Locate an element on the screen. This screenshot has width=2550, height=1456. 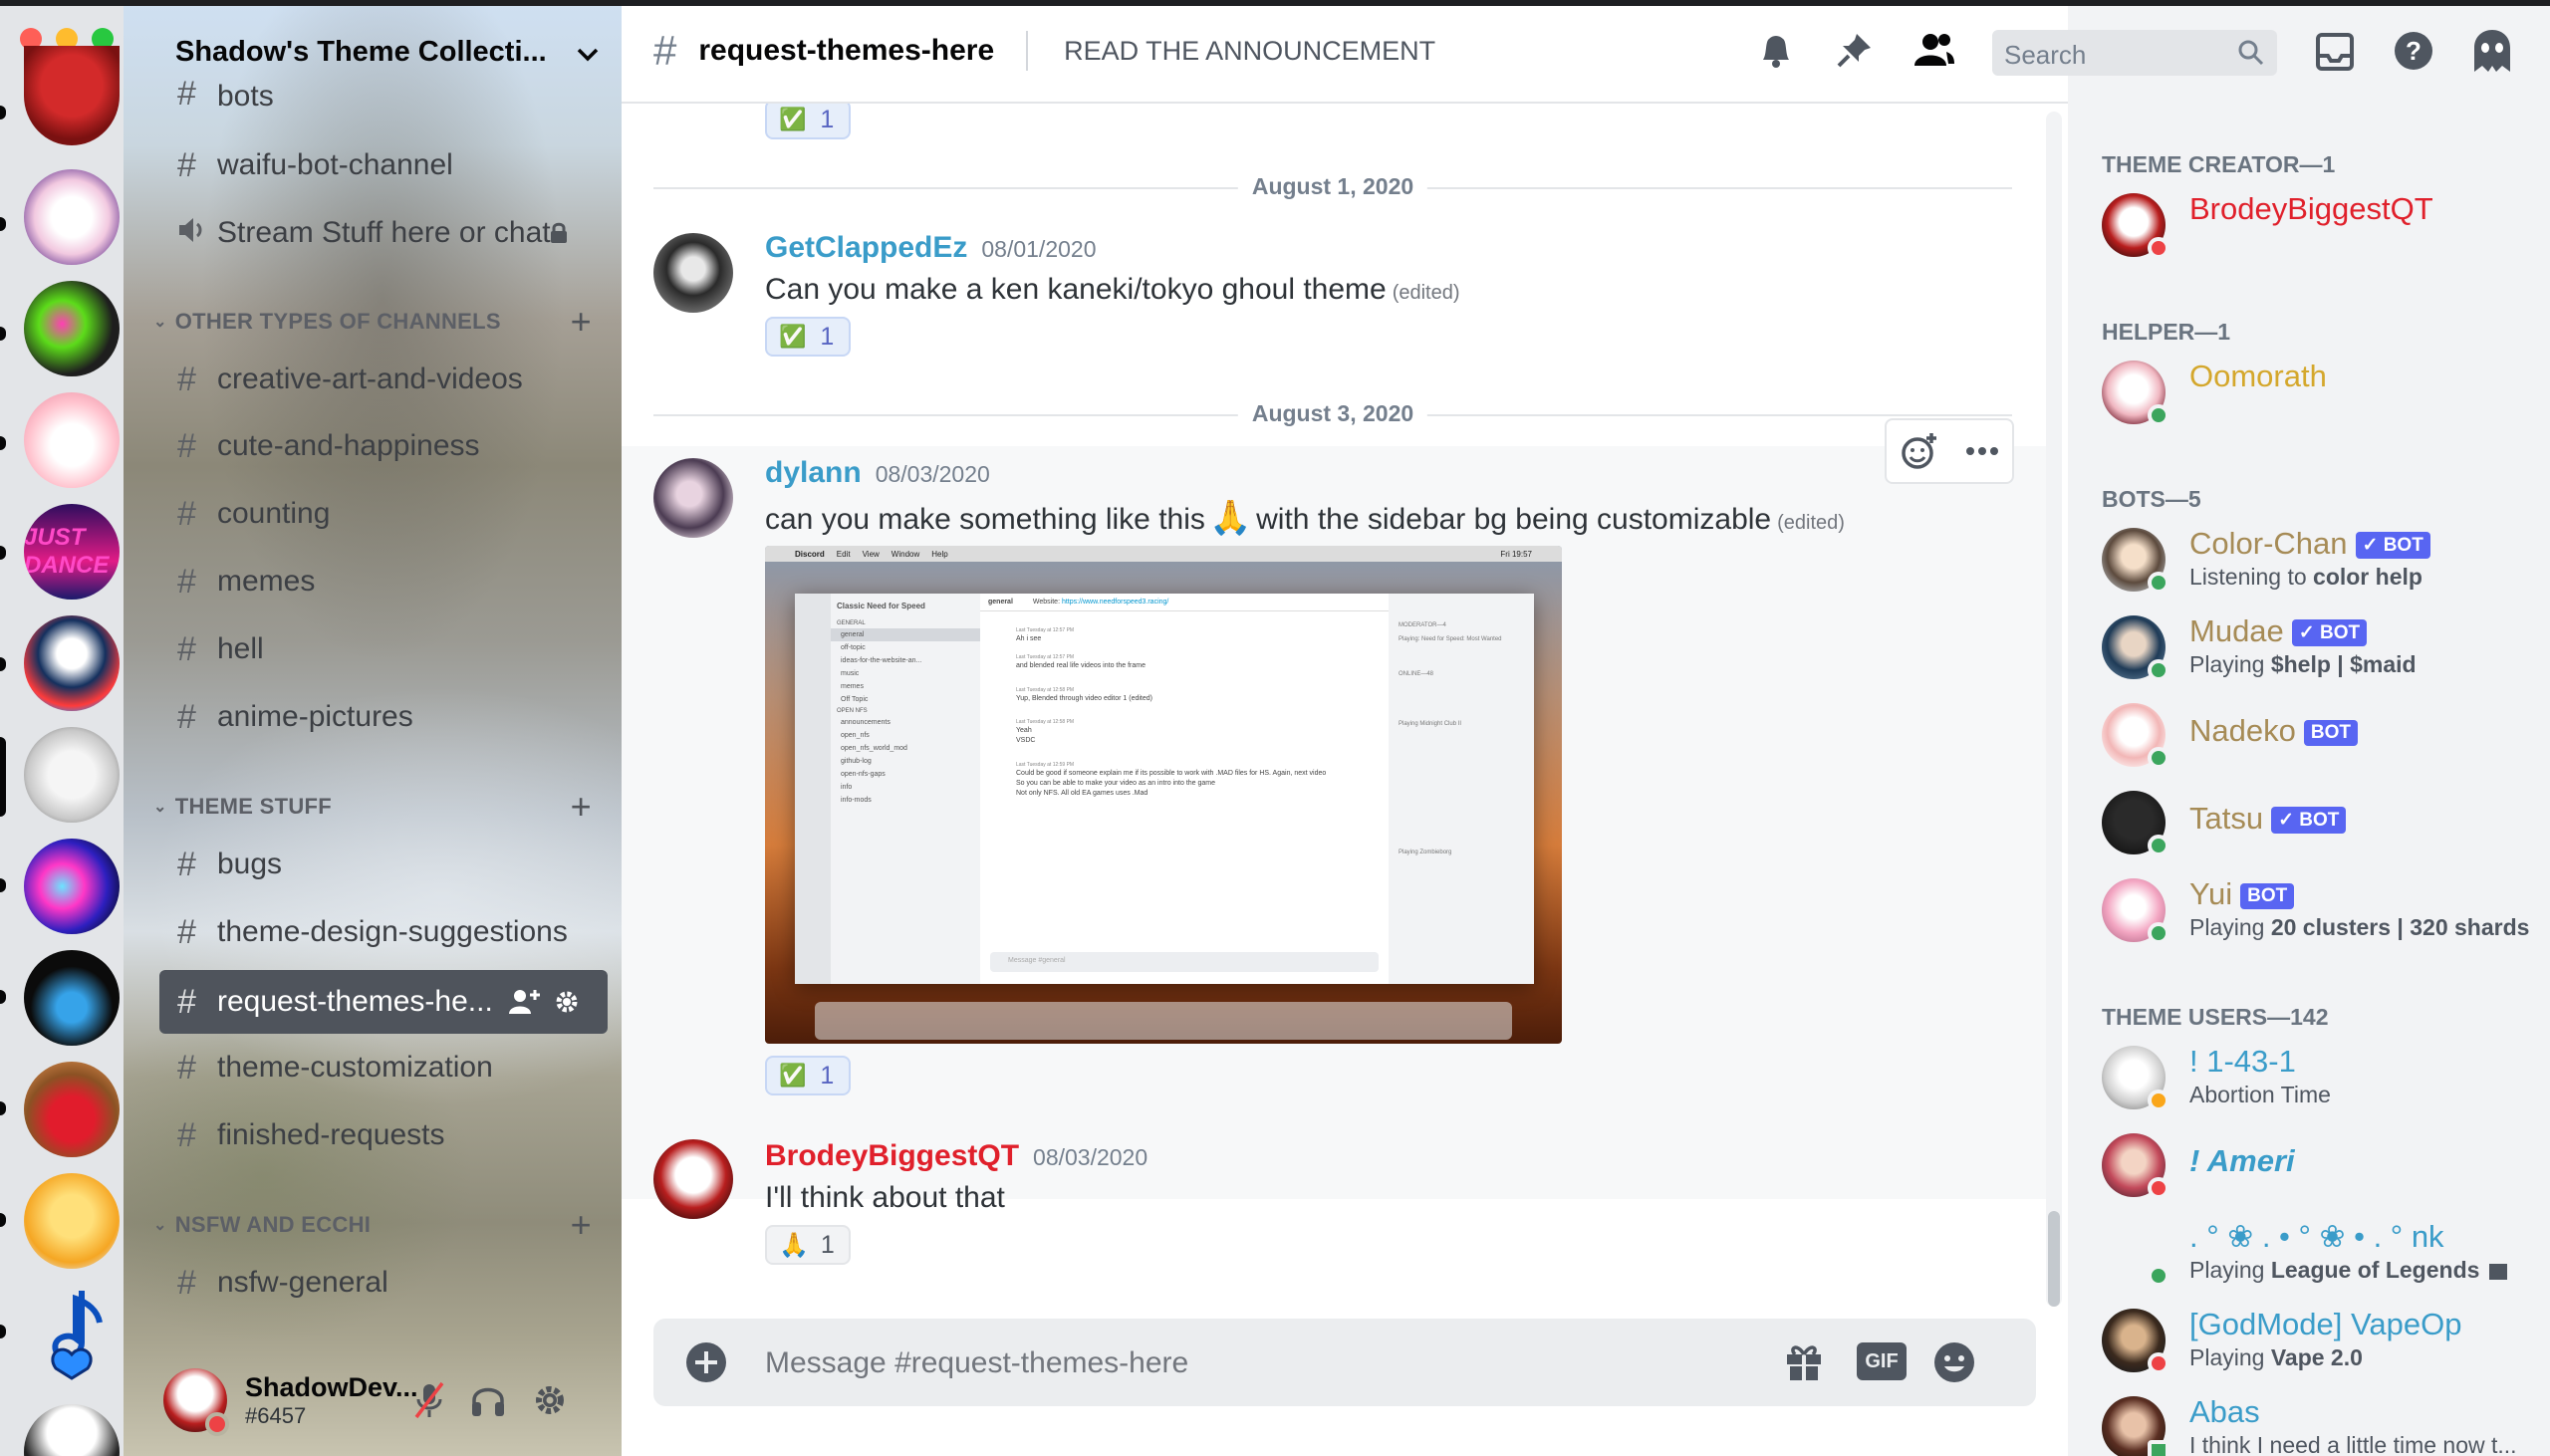
emoji-icon is located at coordinates (1954, 1362).